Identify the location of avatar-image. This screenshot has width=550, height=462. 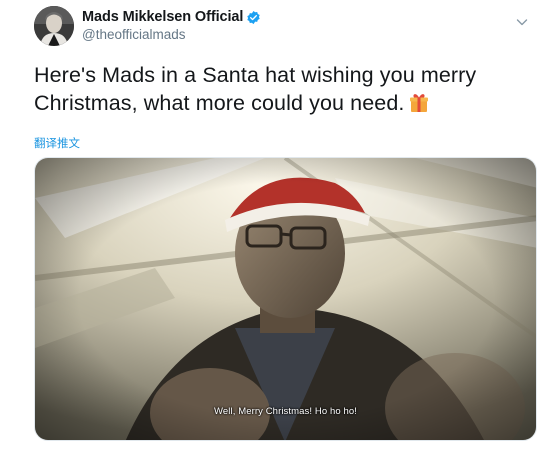
(54, 26).